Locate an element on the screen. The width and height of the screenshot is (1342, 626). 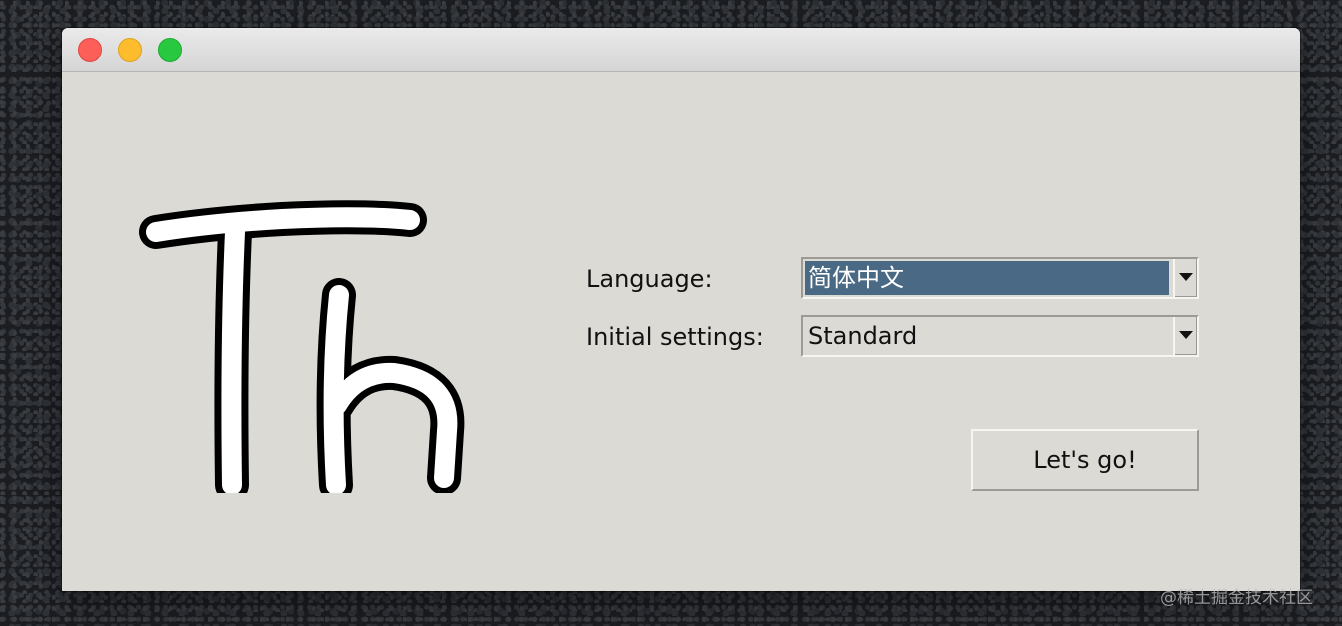
initial-settings-combobox: Standard is located at coordinates (1000, 336).